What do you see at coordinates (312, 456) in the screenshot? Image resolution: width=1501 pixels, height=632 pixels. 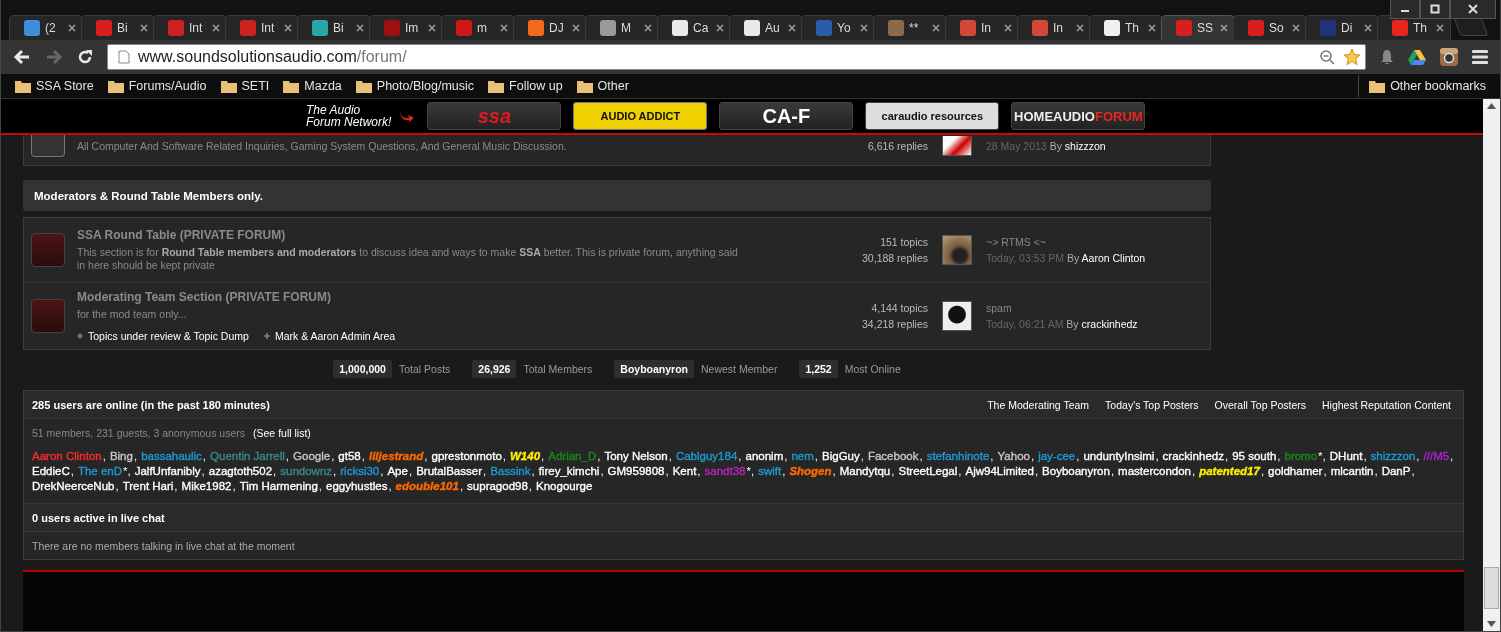 I see `user-link: Google` at bounding box center [312, 456].